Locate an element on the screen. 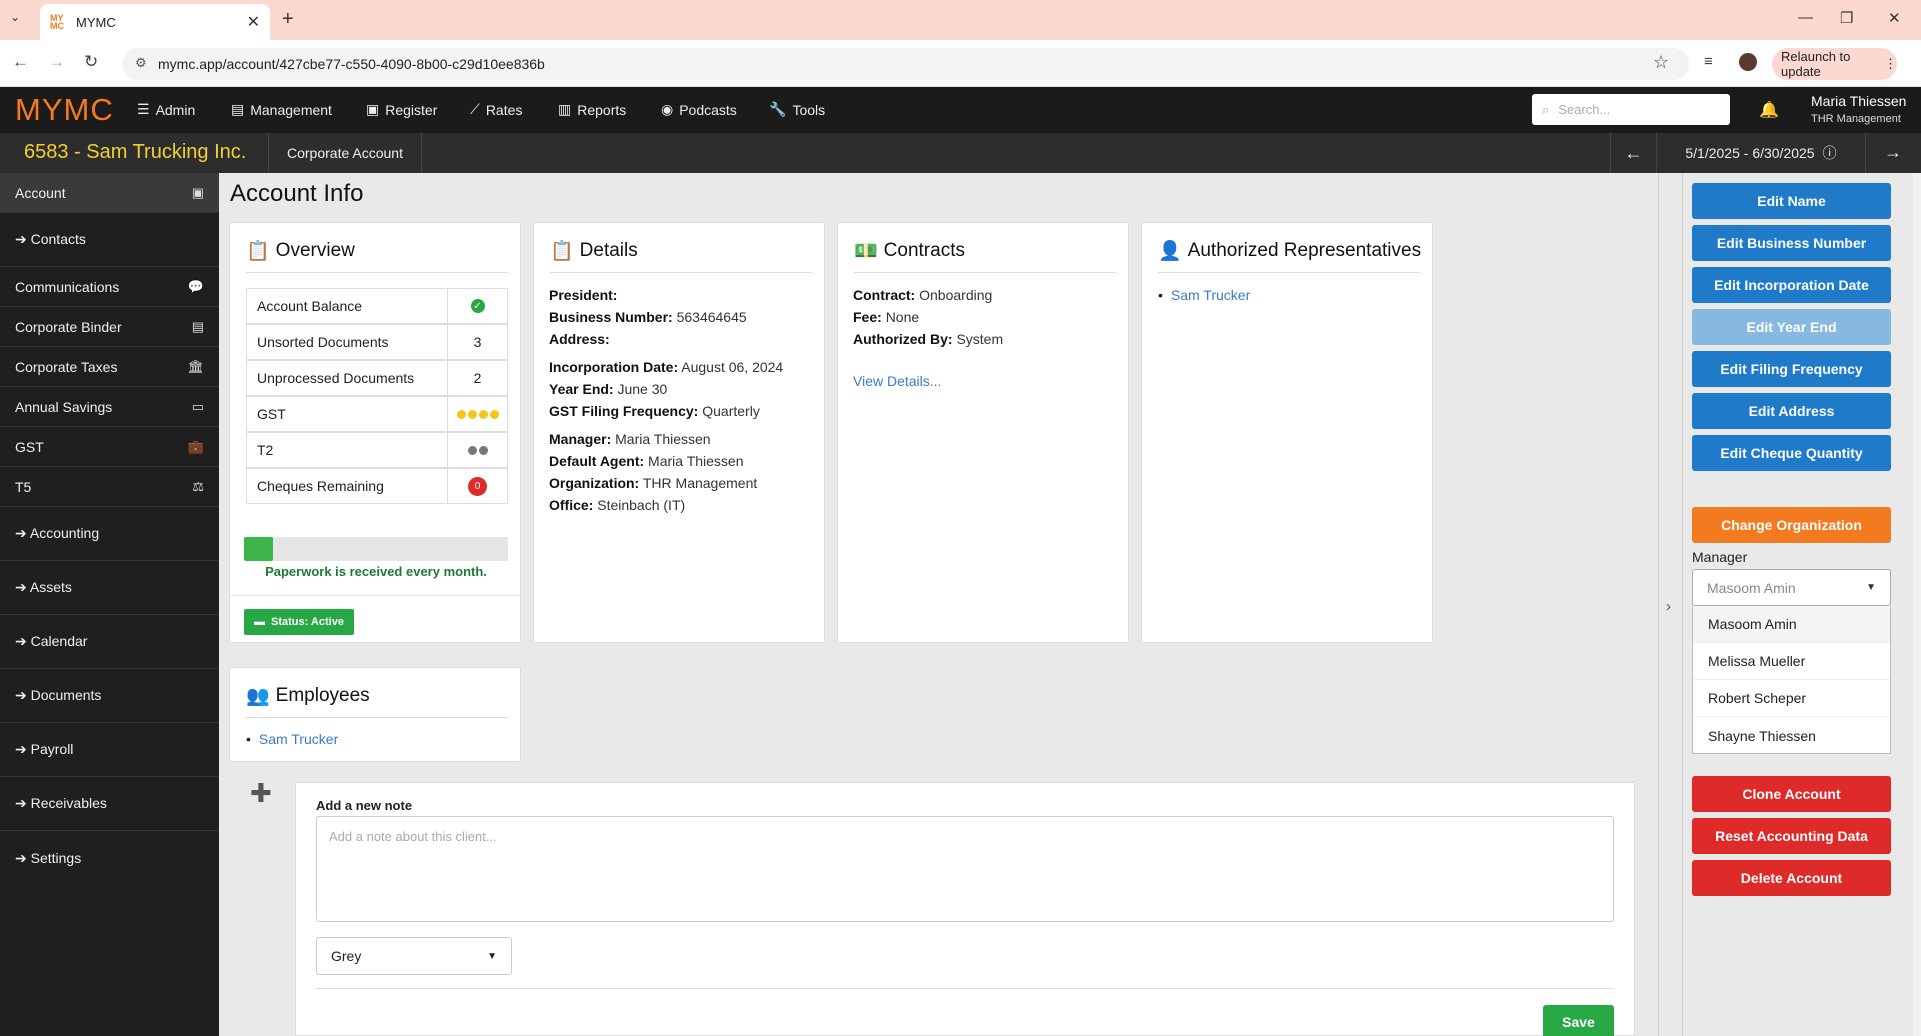  site-info-icon: ⚙ is located at coordinates (141, 63).